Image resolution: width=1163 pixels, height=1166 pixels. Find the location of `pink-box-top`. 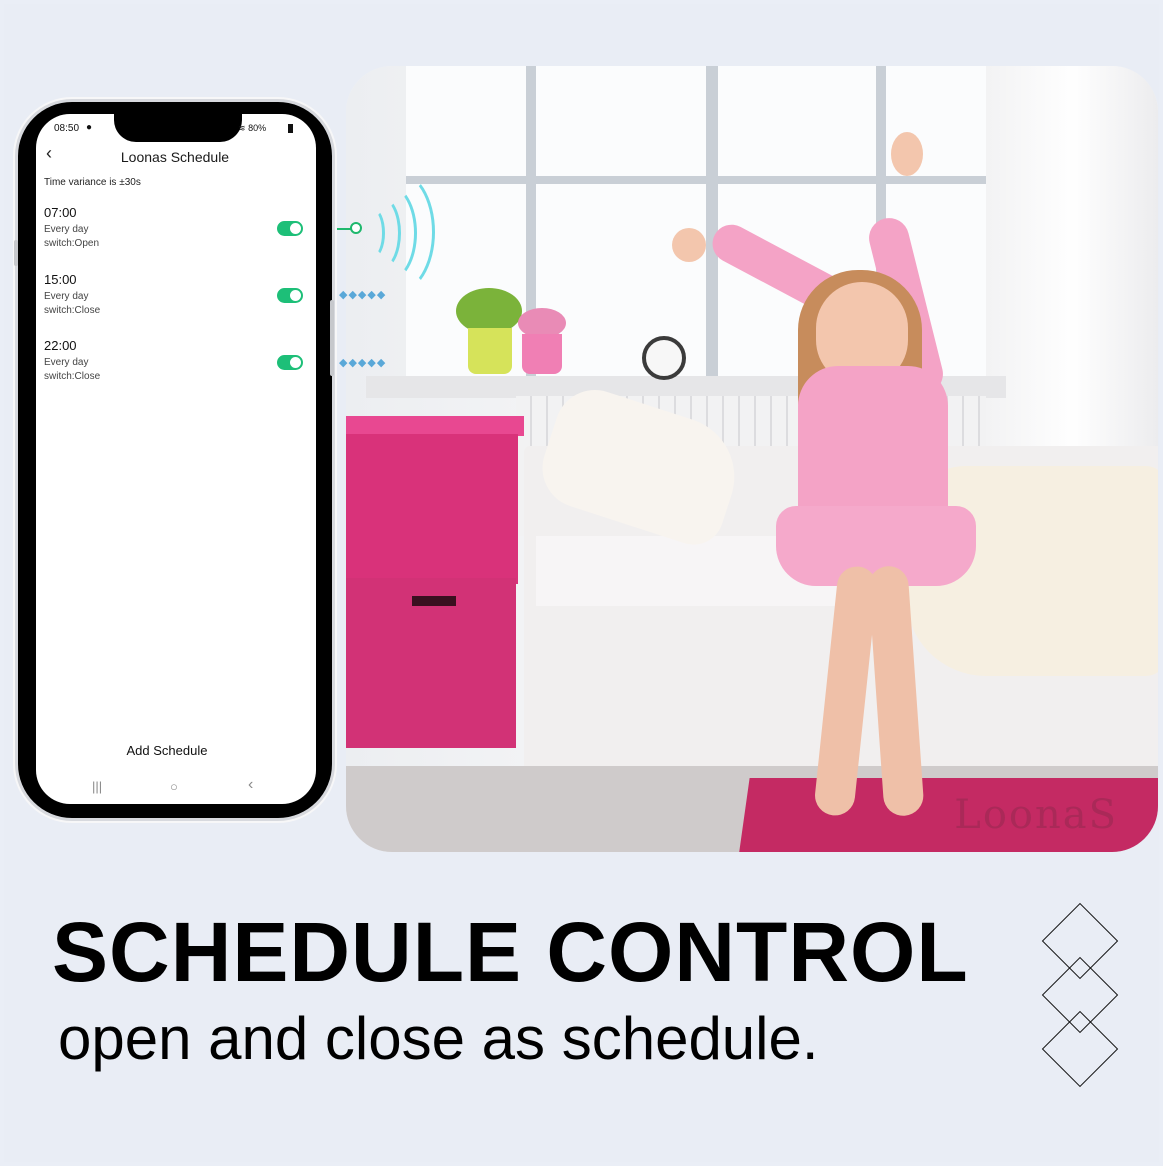

pink-box-top is located at coordinates (432, 509).